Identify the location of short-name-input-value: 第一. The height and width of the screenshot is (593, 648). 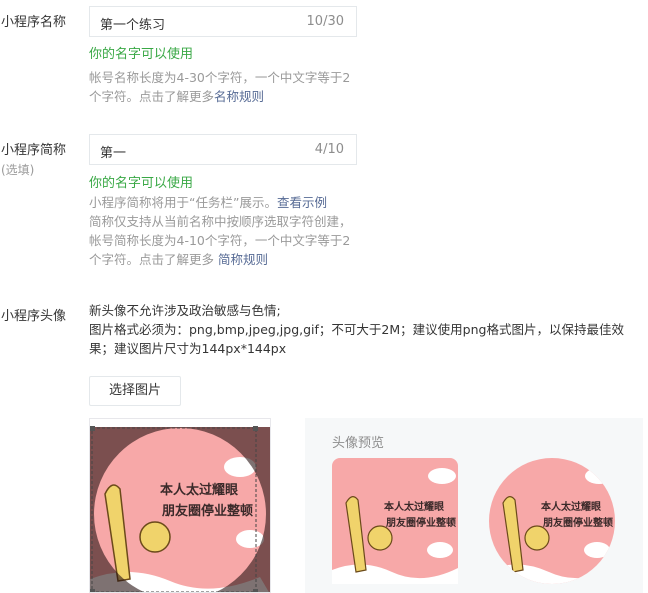
(113, 153).